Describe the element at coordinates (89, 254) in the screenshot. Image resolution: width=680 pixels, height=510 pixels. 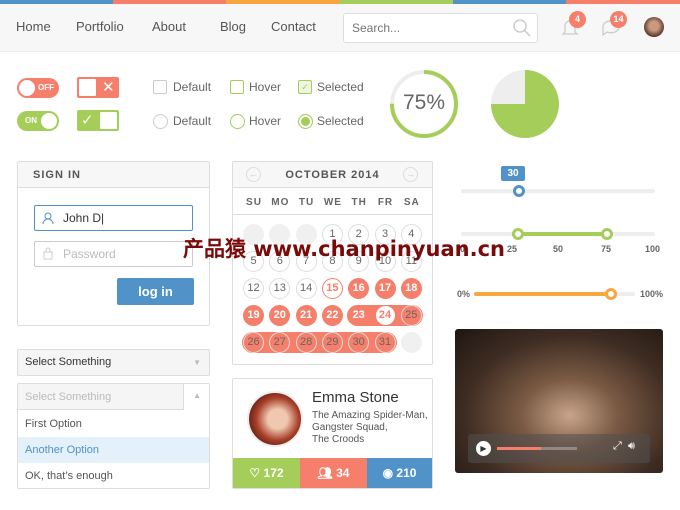
I see `password-placeholder: Password` at that location.